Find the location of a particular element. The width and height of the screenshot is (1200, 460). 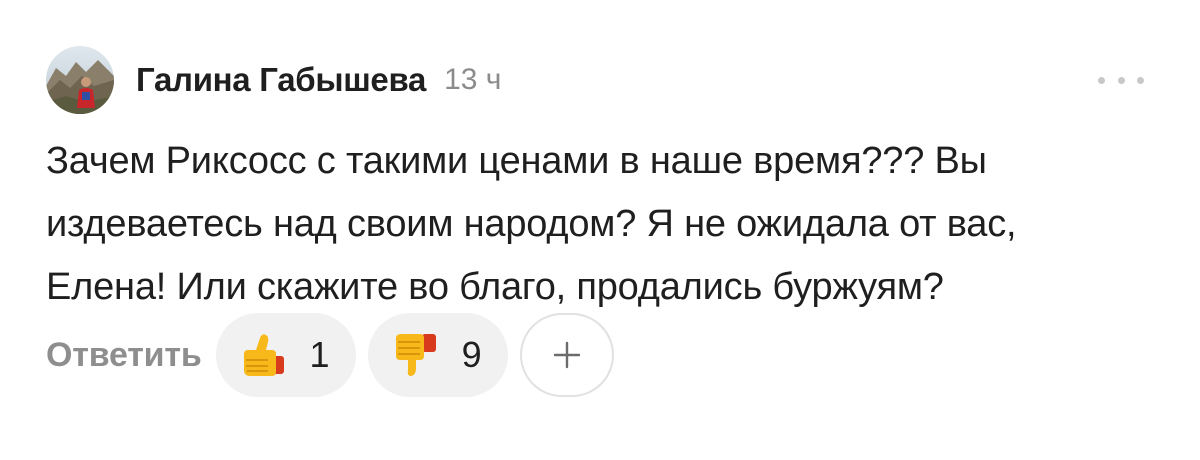

comment-timestamp: 13 ч is located at coordinates (473, 79).